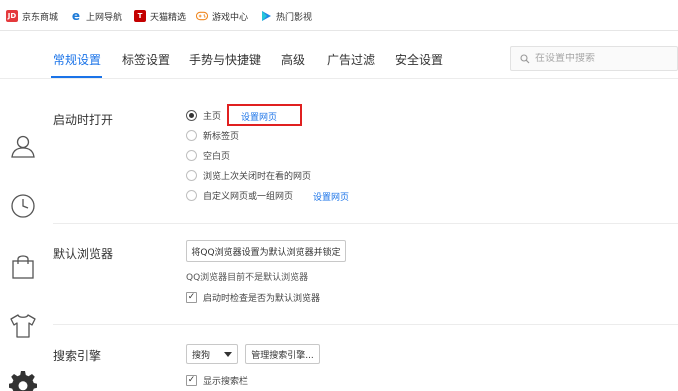  What do you see at coordinates (226, 382) in the screenshot?
I see `checkbox-label: 显示搜索栏` at bounding box center [226, 382].